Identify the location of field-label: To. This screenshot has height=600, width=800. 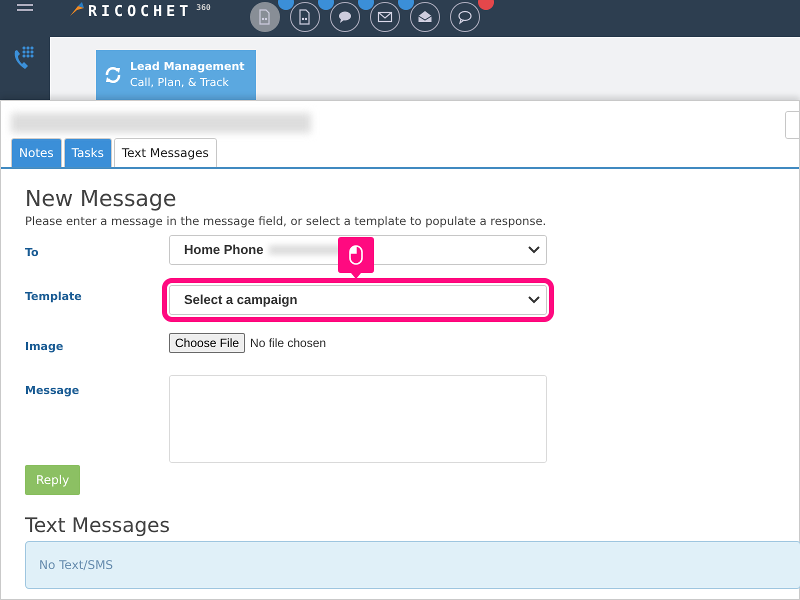
(32, 252).